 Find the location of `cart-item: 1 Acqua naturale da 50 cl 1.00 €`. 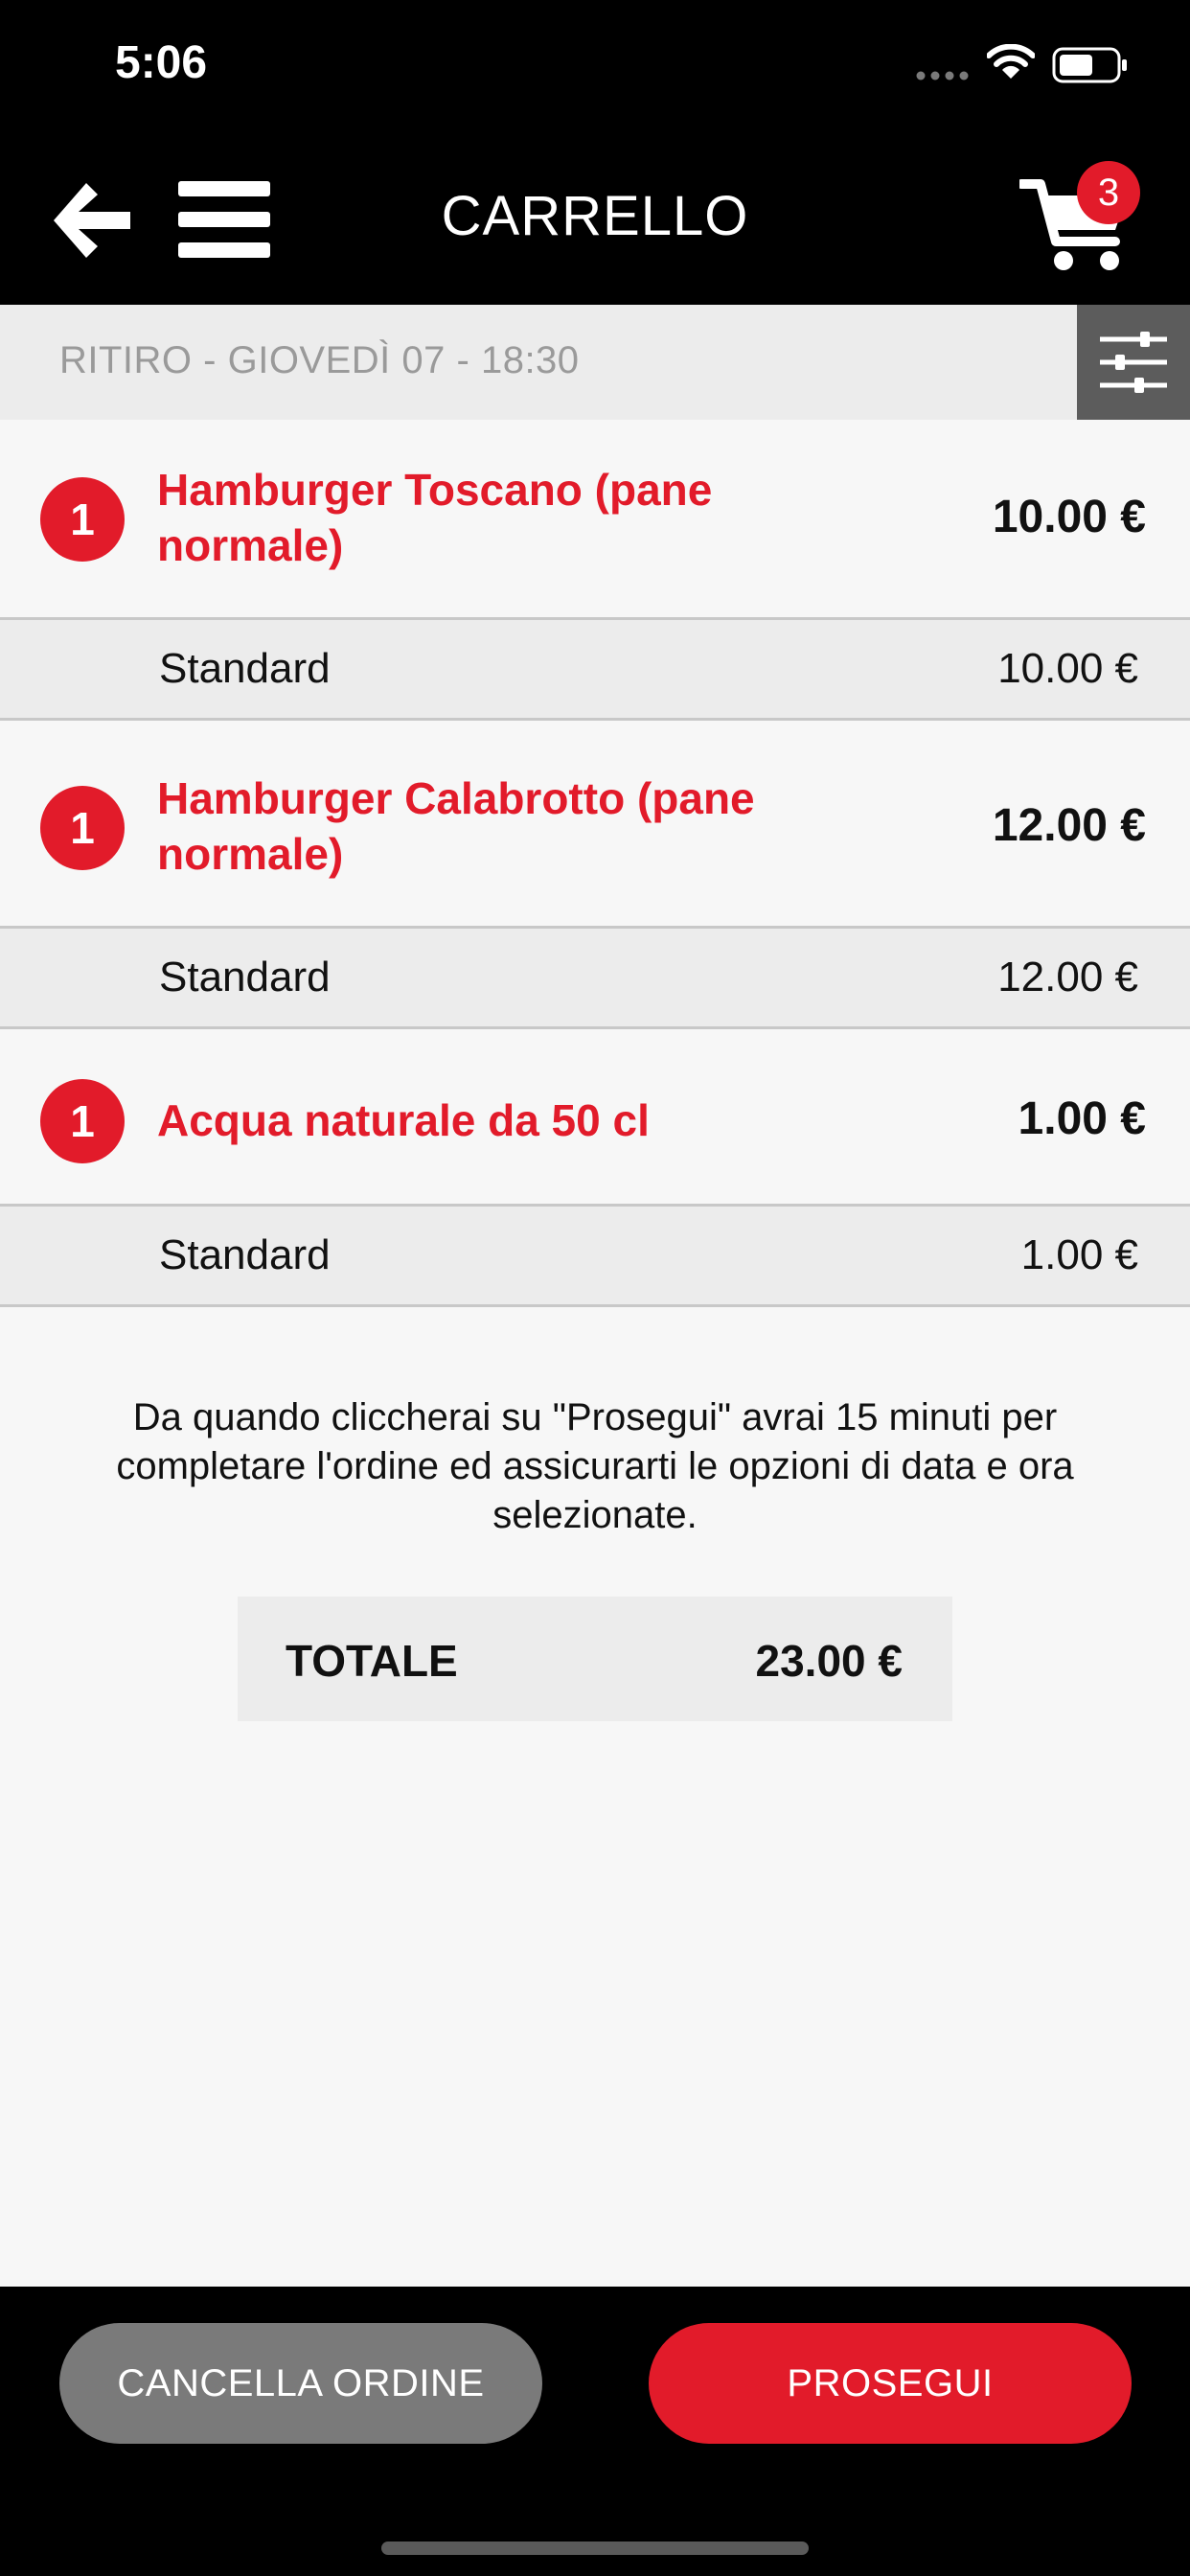

cart-item: 1 Acqua naturale da 50 cl 1.00 € is located at coordinates (595, 1120).